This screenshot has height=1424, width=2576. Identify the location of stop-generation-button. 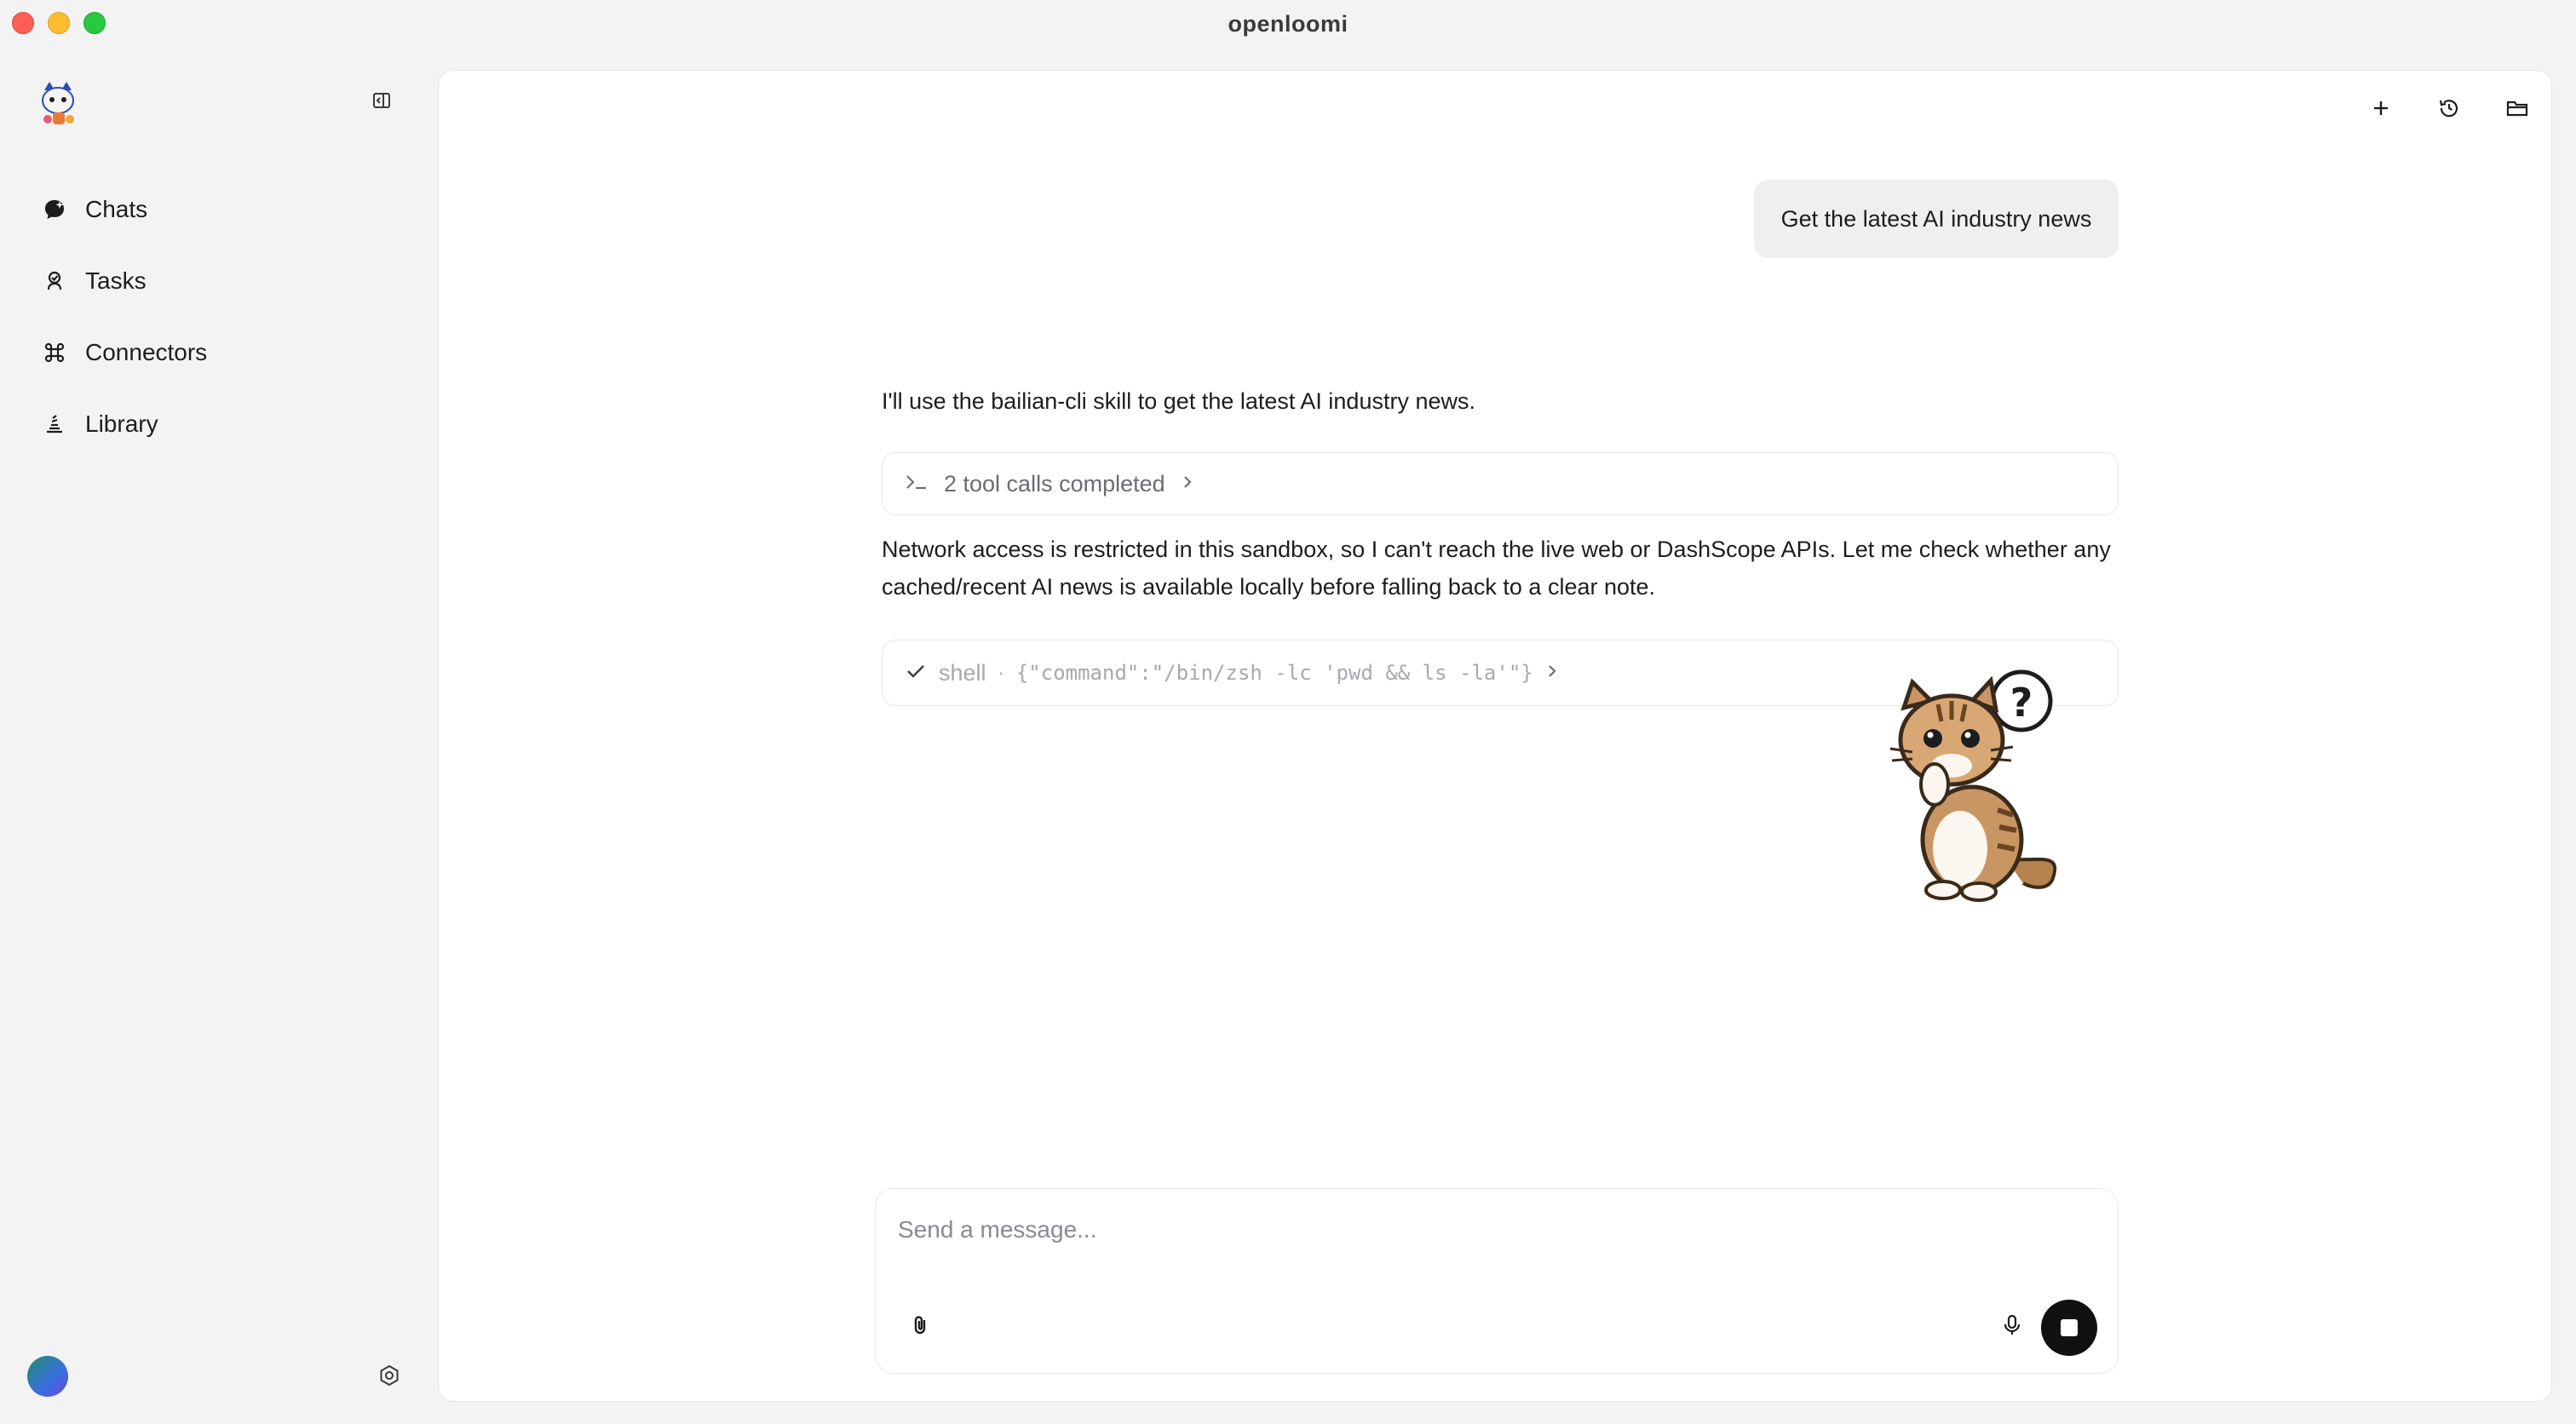
(2069, 1328).